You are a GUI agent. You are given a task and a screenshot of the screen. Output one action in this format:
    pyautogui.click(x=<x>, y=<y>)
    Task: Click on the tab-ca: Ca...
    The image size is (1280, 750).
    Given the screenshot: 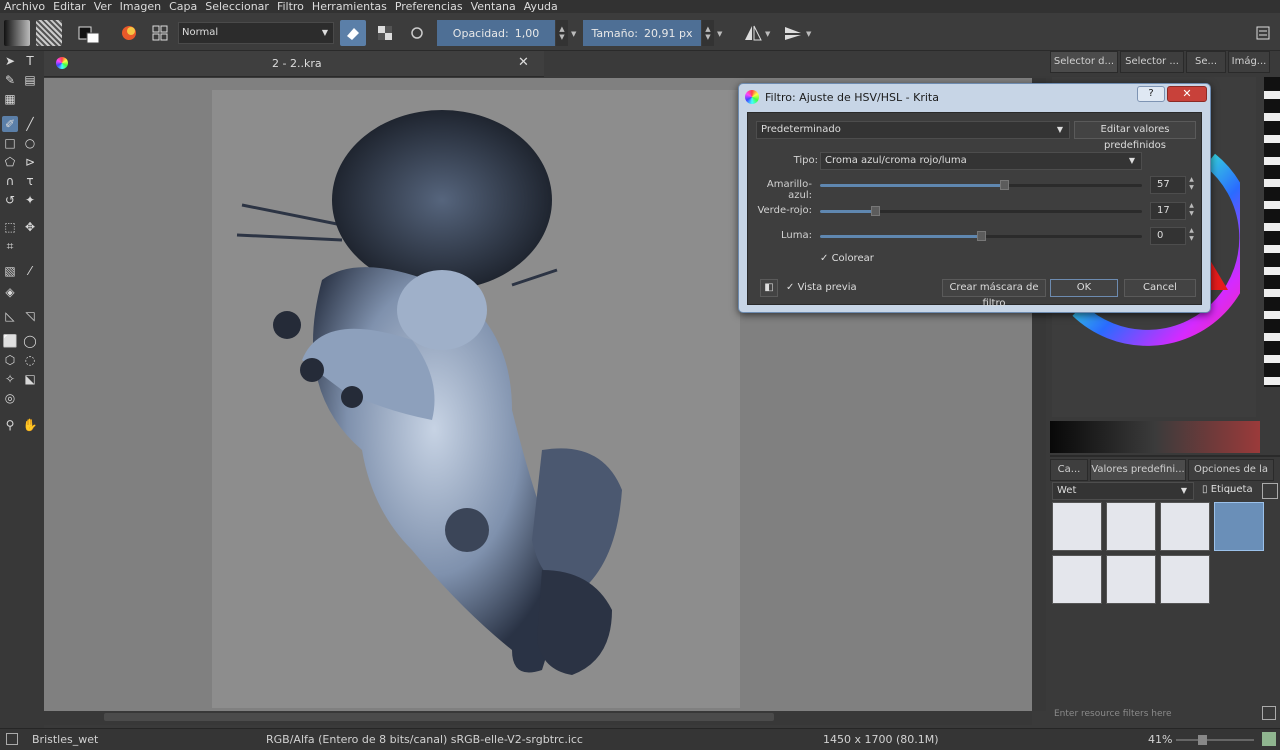 What is the action you would take?
    pyautogui.click(x=1069, y=470)
    